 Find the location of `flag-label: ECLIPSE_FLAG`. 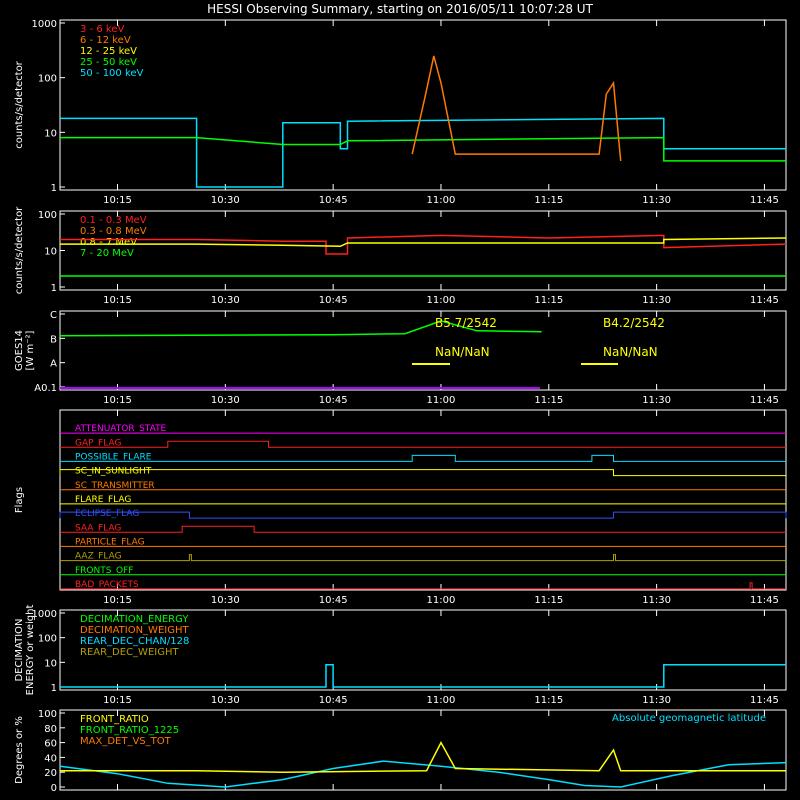

flag-label: ECLIPSE_FLAG is located at coordinates (107, 514).